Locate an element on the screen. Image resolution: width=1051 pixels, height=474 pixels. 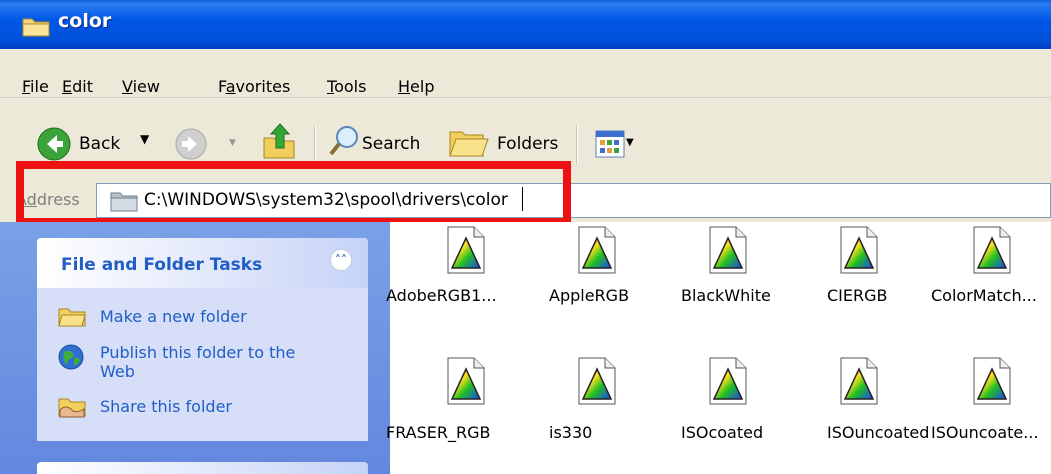
second-panel-header is located at coordinates (202, 468).